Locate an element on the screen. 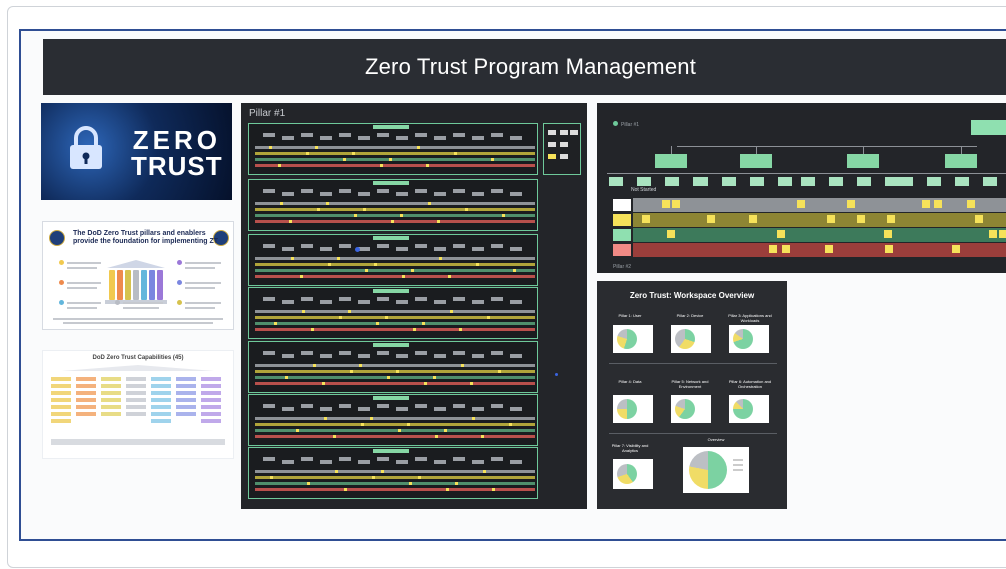  pillar-2-footer-label: Pillar #2 is located at coordinates (622, 267).